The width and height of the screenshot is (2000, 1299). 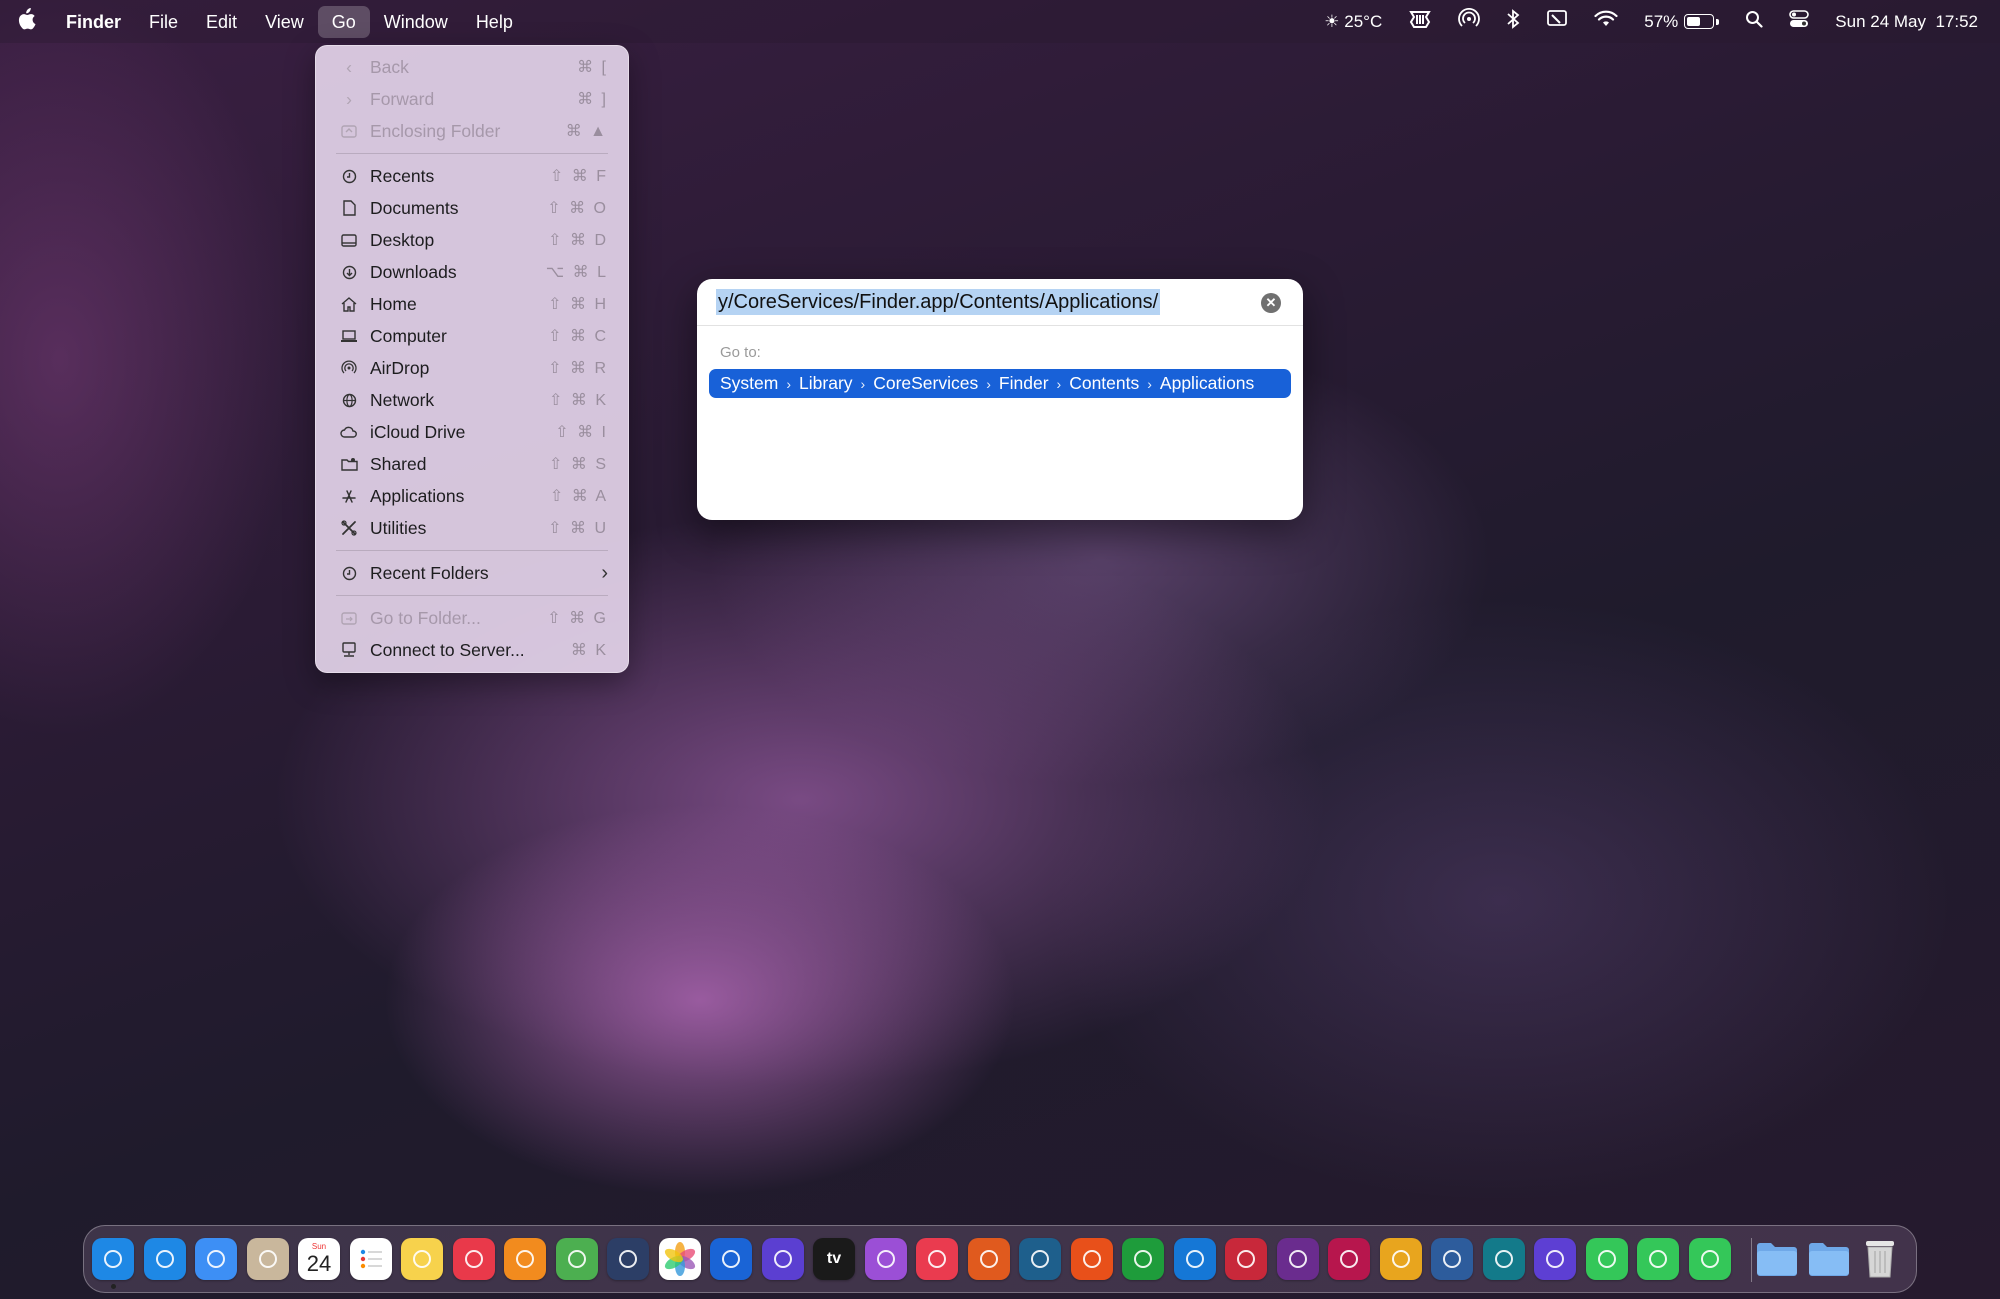 What do you see at coordinates (525, 1259) in the screenshot?
I see `books-icon` at bounding box center [525, 1259].